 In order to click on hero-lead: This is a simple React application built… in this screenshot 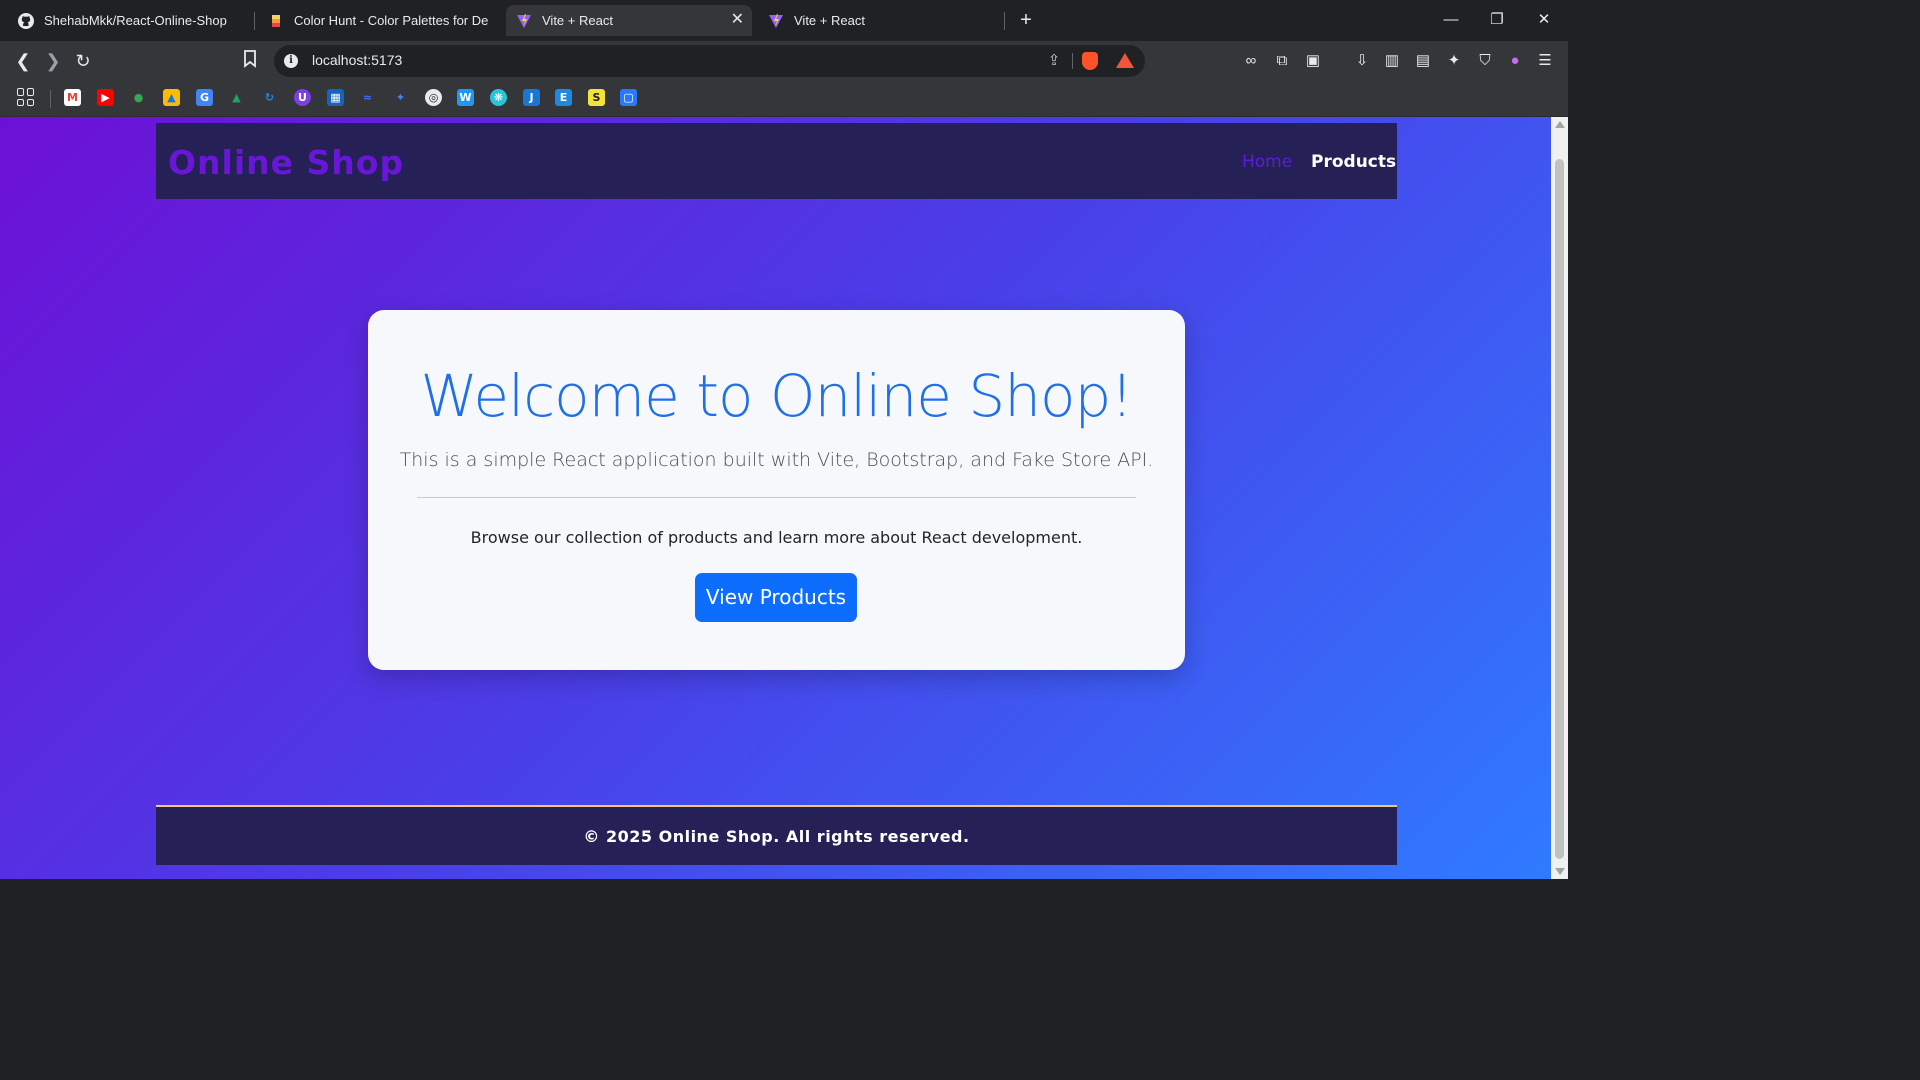, I will do `click(776, 460)`.